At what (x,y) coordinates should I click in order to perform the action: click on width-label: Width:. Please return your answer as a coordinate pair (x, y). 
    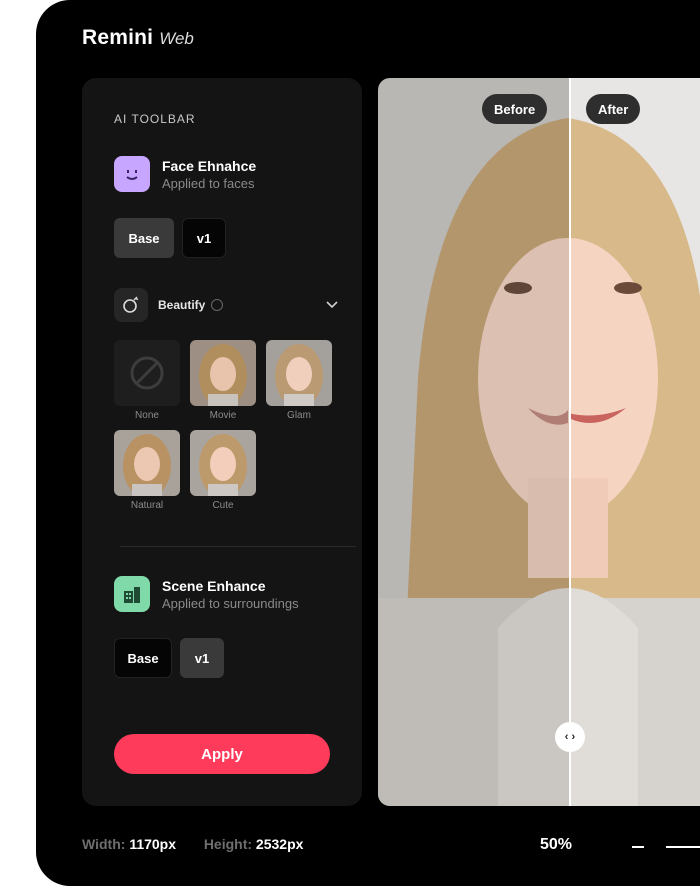
    Looking at the image, I should click on (104, 844).